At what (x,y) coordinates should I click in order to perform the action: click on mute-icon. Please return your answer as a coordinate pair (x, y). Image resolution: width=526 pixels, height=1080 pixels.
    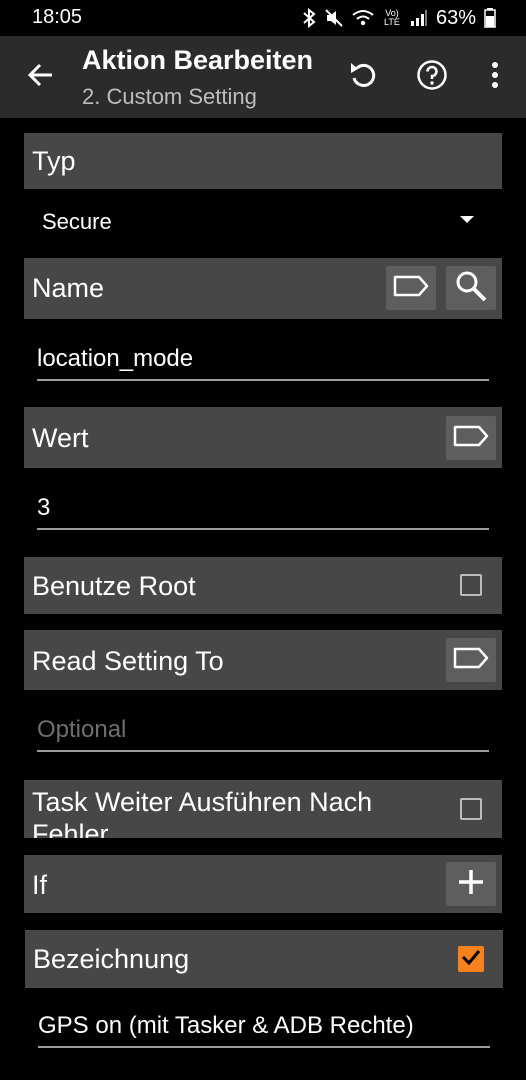
    Looking at the image, I should click on (334, 18).